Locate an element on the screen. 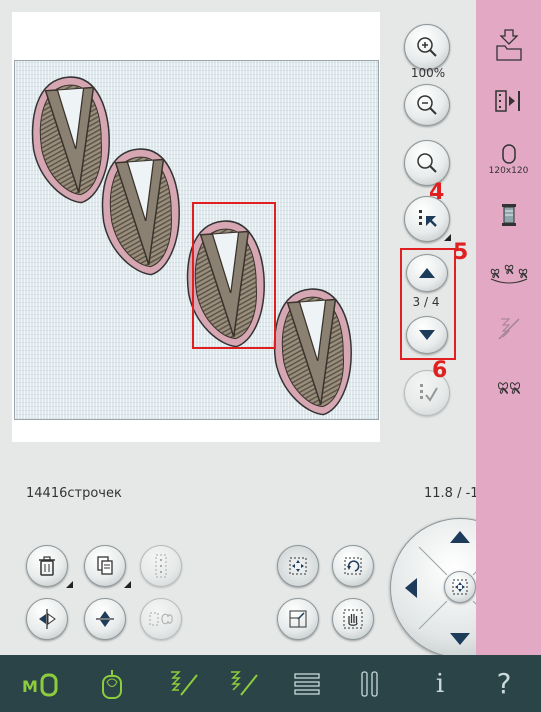 The height and width of the screenshot is (712, 541). embroidery-edit-button is located at coordinates (112, 683).